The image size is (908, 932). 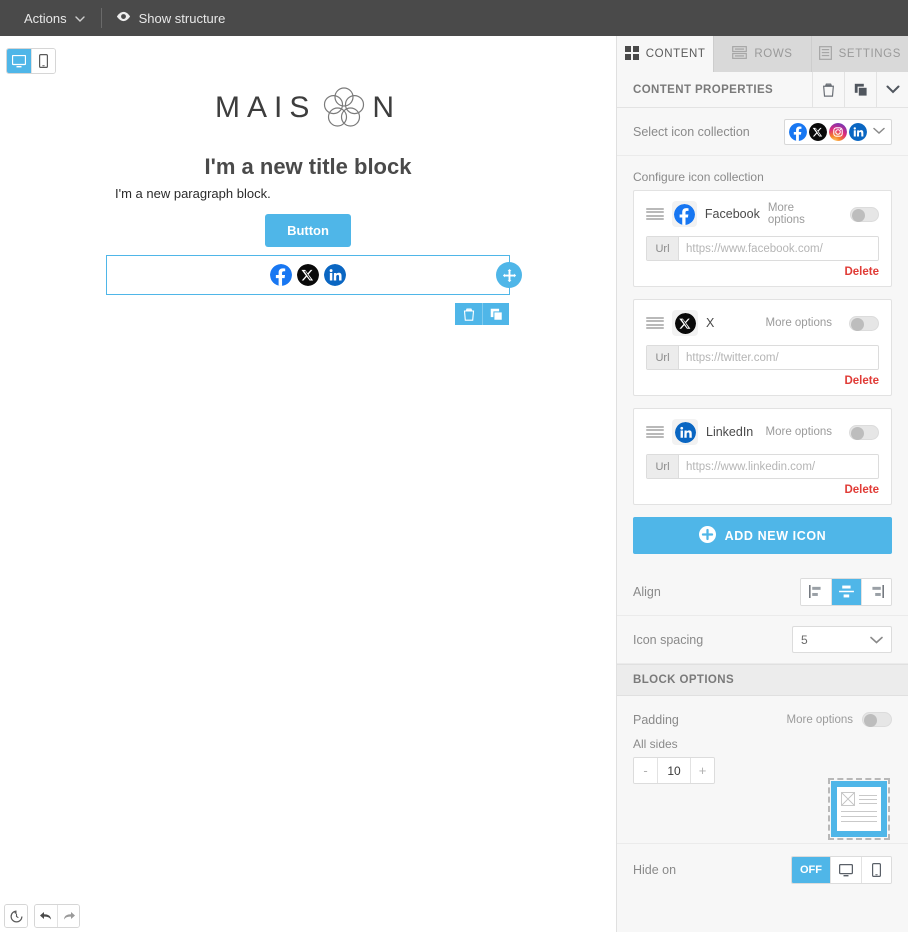 What do you see at coordinates (775, 535) in the screenshot?
I see `add-new-icon-label: ADD NEW ICON` at bounding box center [775, 535].